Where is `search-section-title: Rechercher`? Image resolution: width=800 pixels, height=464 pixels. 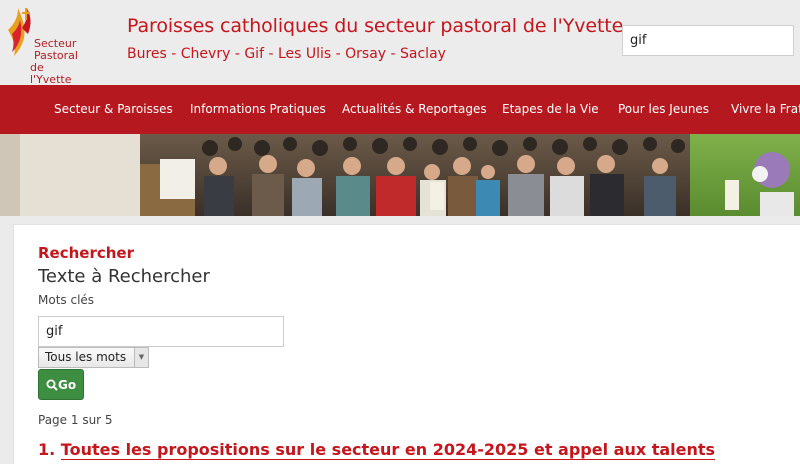 search-section-title: Rechercher is located at coordinates (86, 253).